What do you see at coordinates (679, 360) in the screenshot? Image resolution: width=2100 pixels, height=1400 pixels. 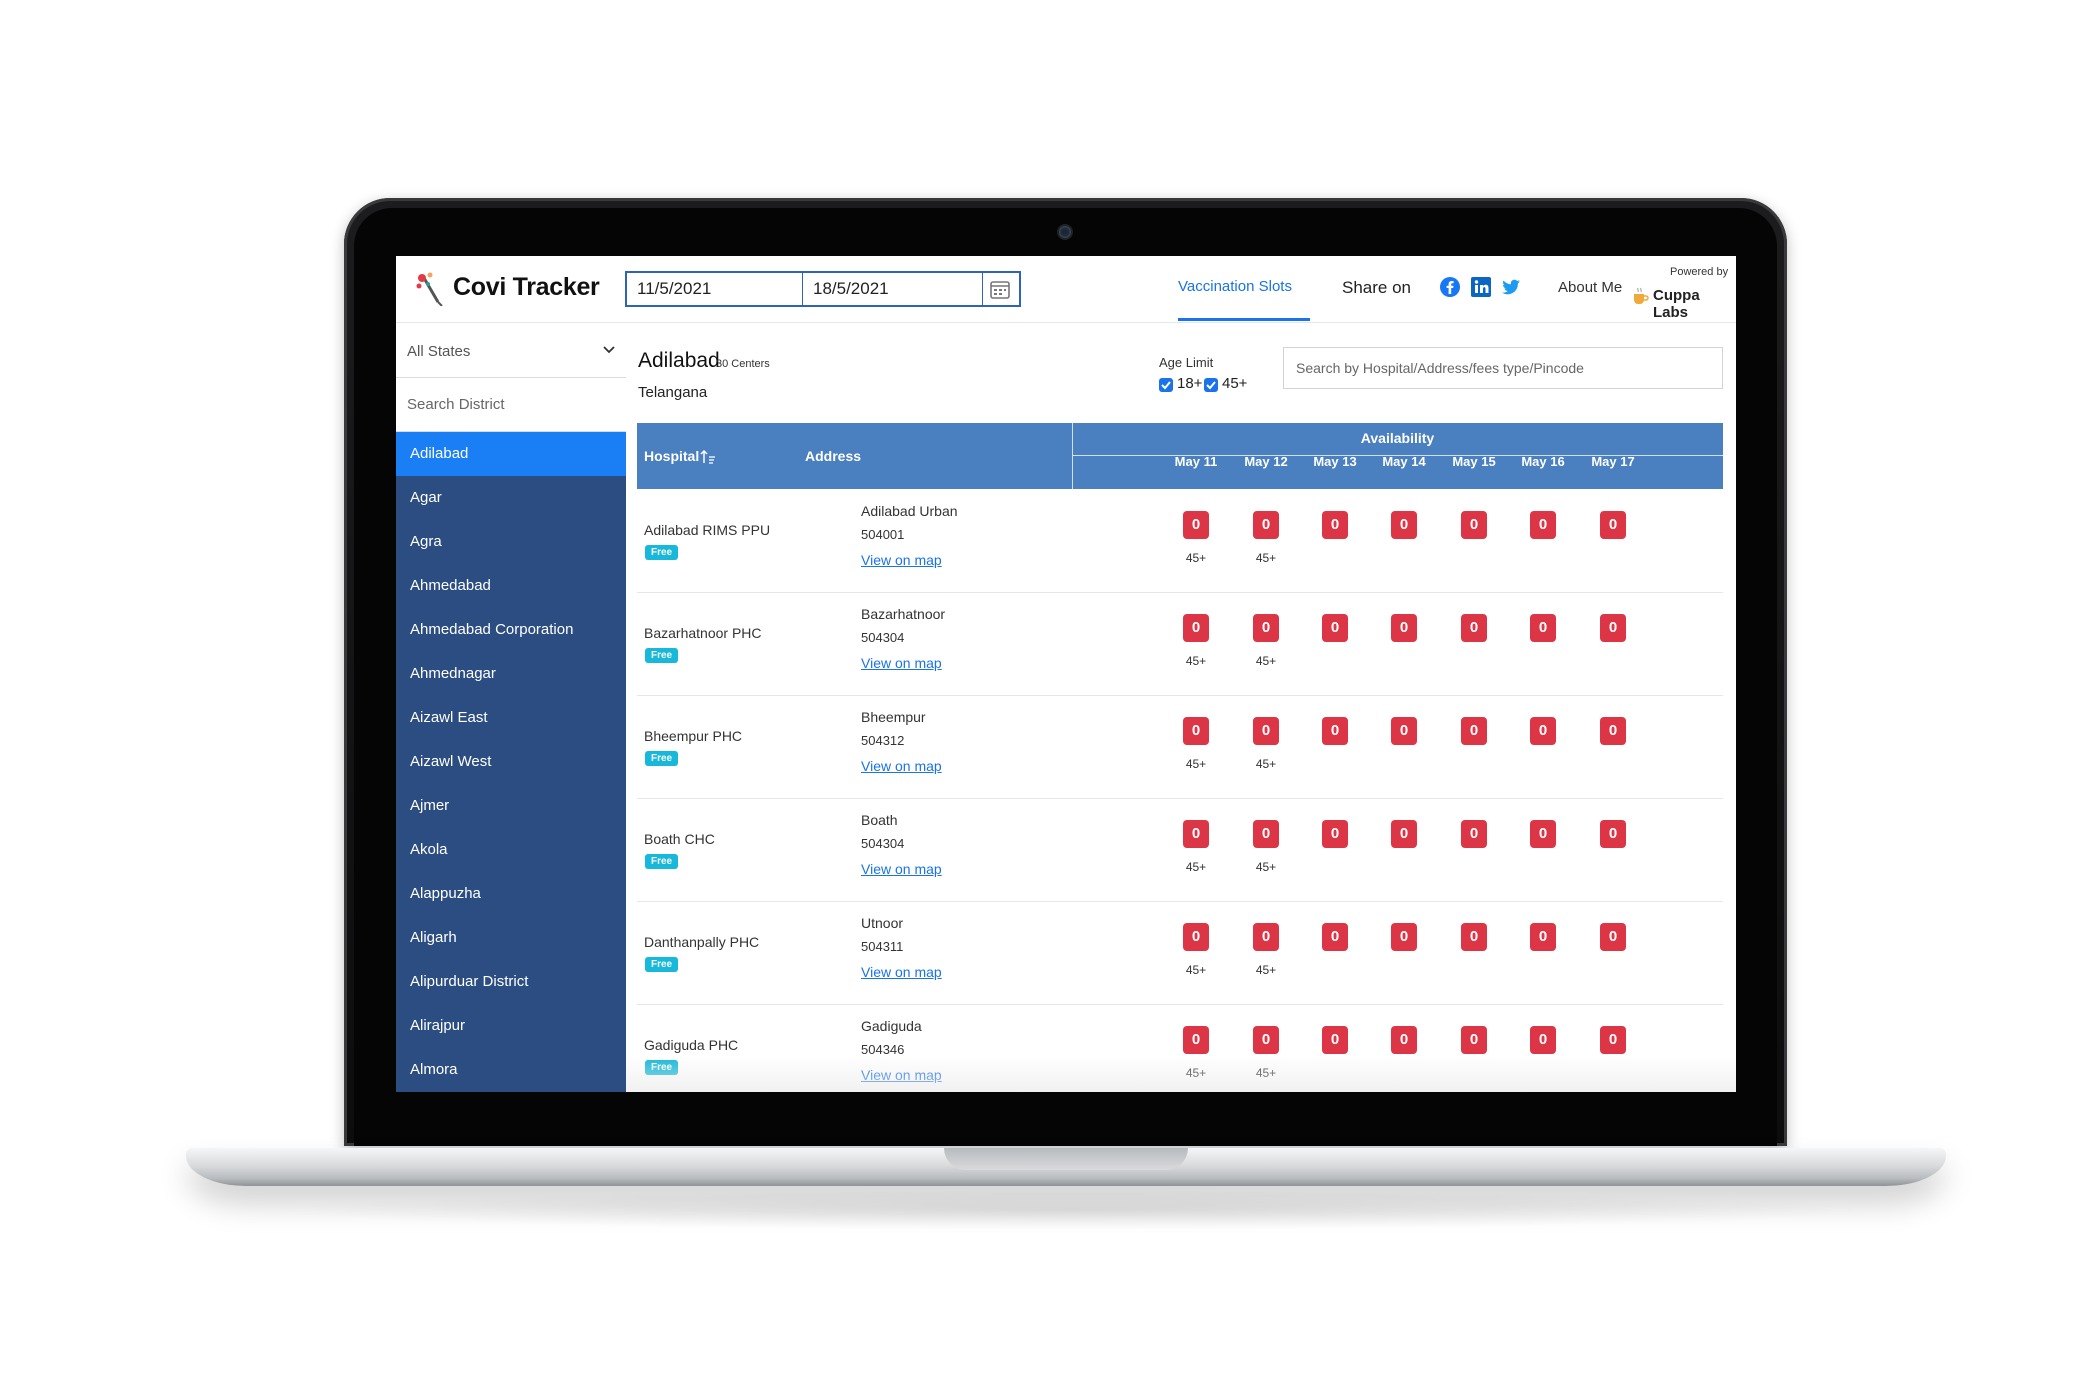 I see `district-title: Adilabad` at bounding box center [679, 360].